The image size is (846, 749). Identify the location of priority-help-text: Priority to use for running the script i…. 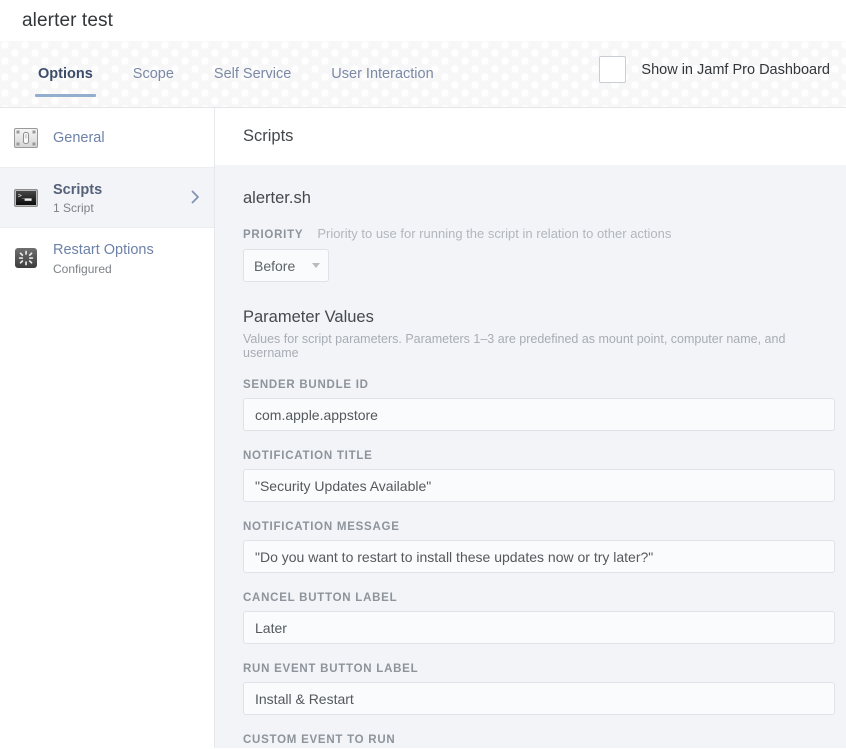
(494, 233).